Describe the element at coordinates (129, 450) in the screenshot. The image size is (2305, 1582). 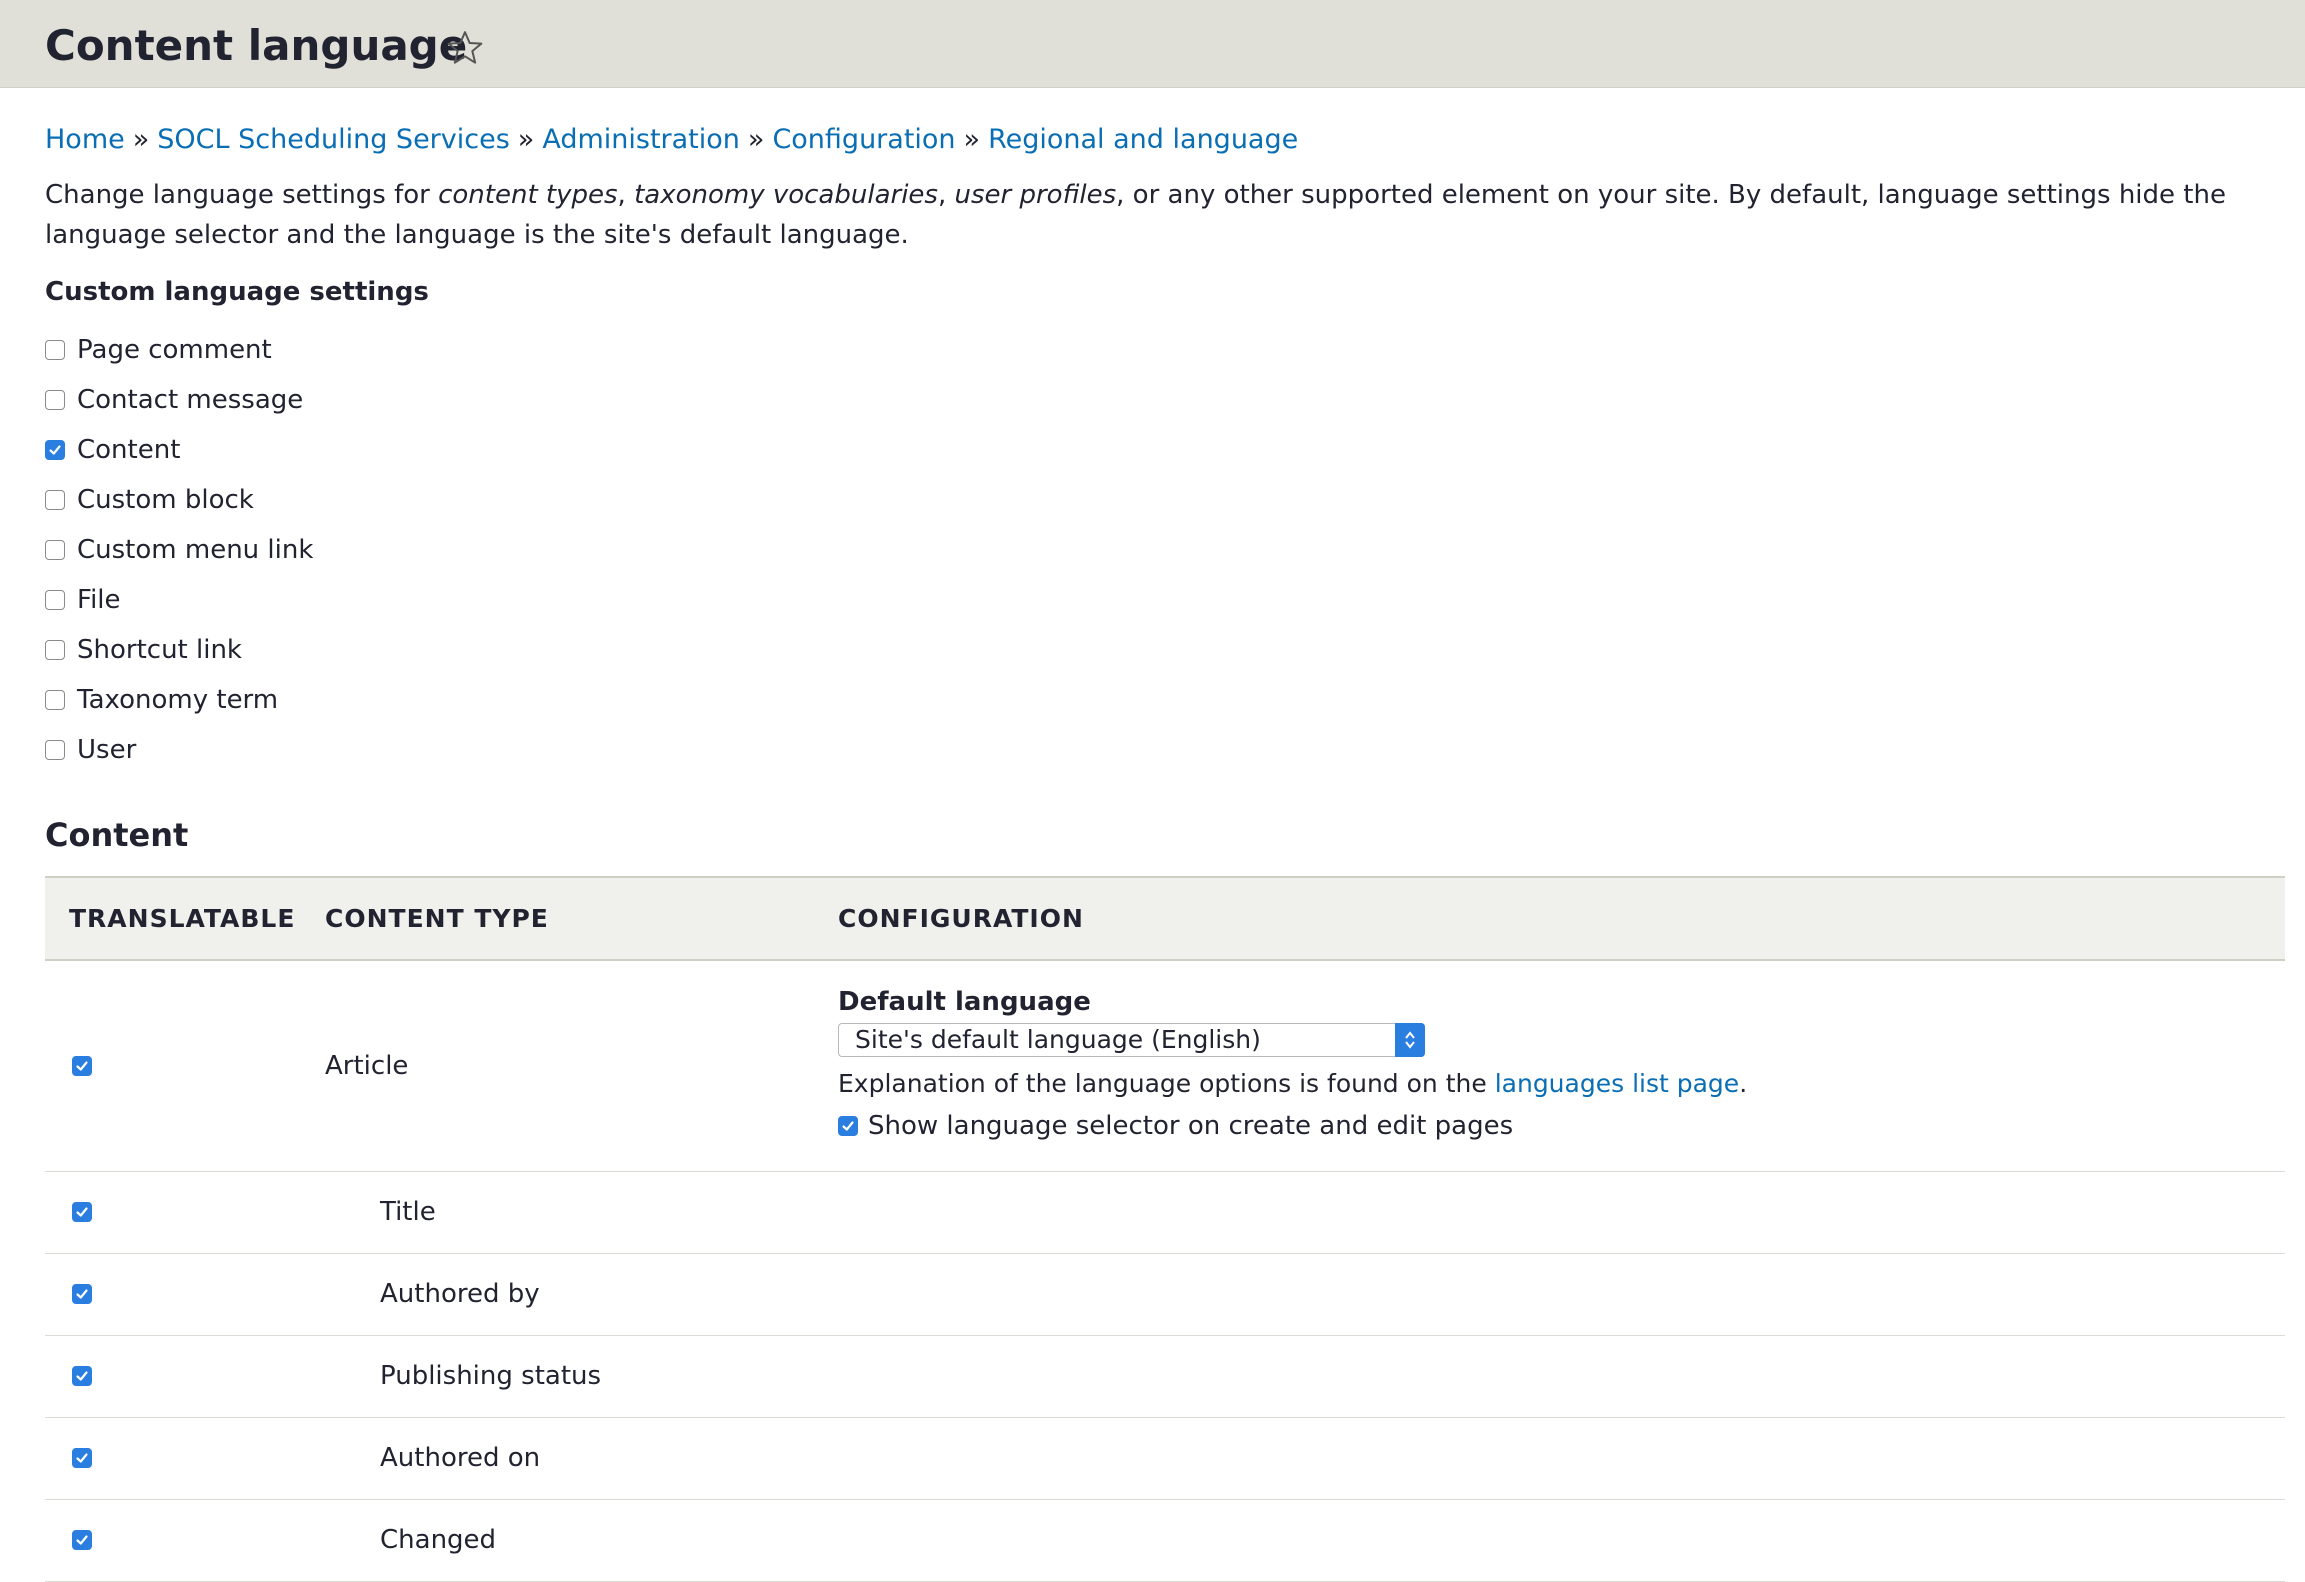
I see `setting-label: Content` at that location.